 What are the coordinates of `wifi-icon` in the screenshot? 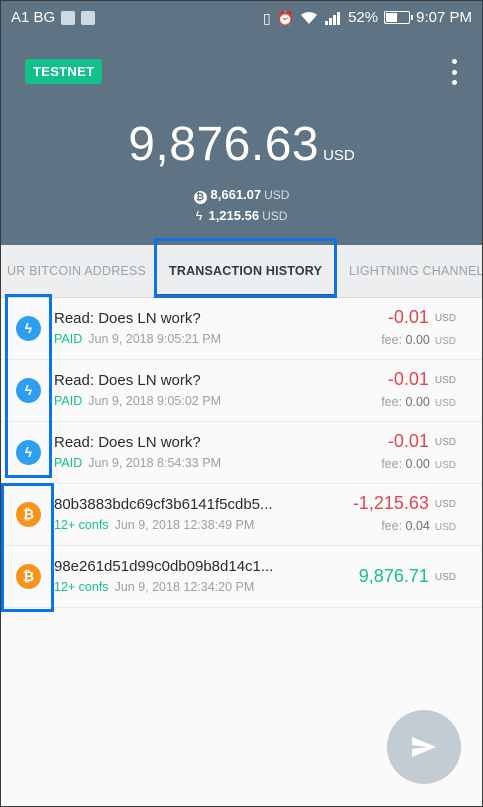 It's located at (309, 17).